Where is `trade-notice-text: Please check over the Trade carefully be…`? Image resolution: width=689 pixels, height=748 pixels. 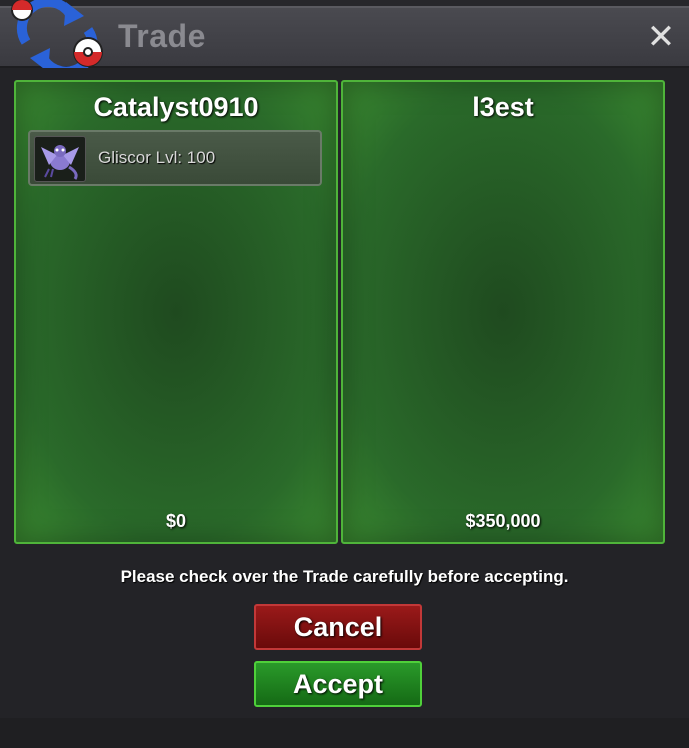 trade-notice-text: Please check over the Trade carefully be… is located at coordinates (344, 576).